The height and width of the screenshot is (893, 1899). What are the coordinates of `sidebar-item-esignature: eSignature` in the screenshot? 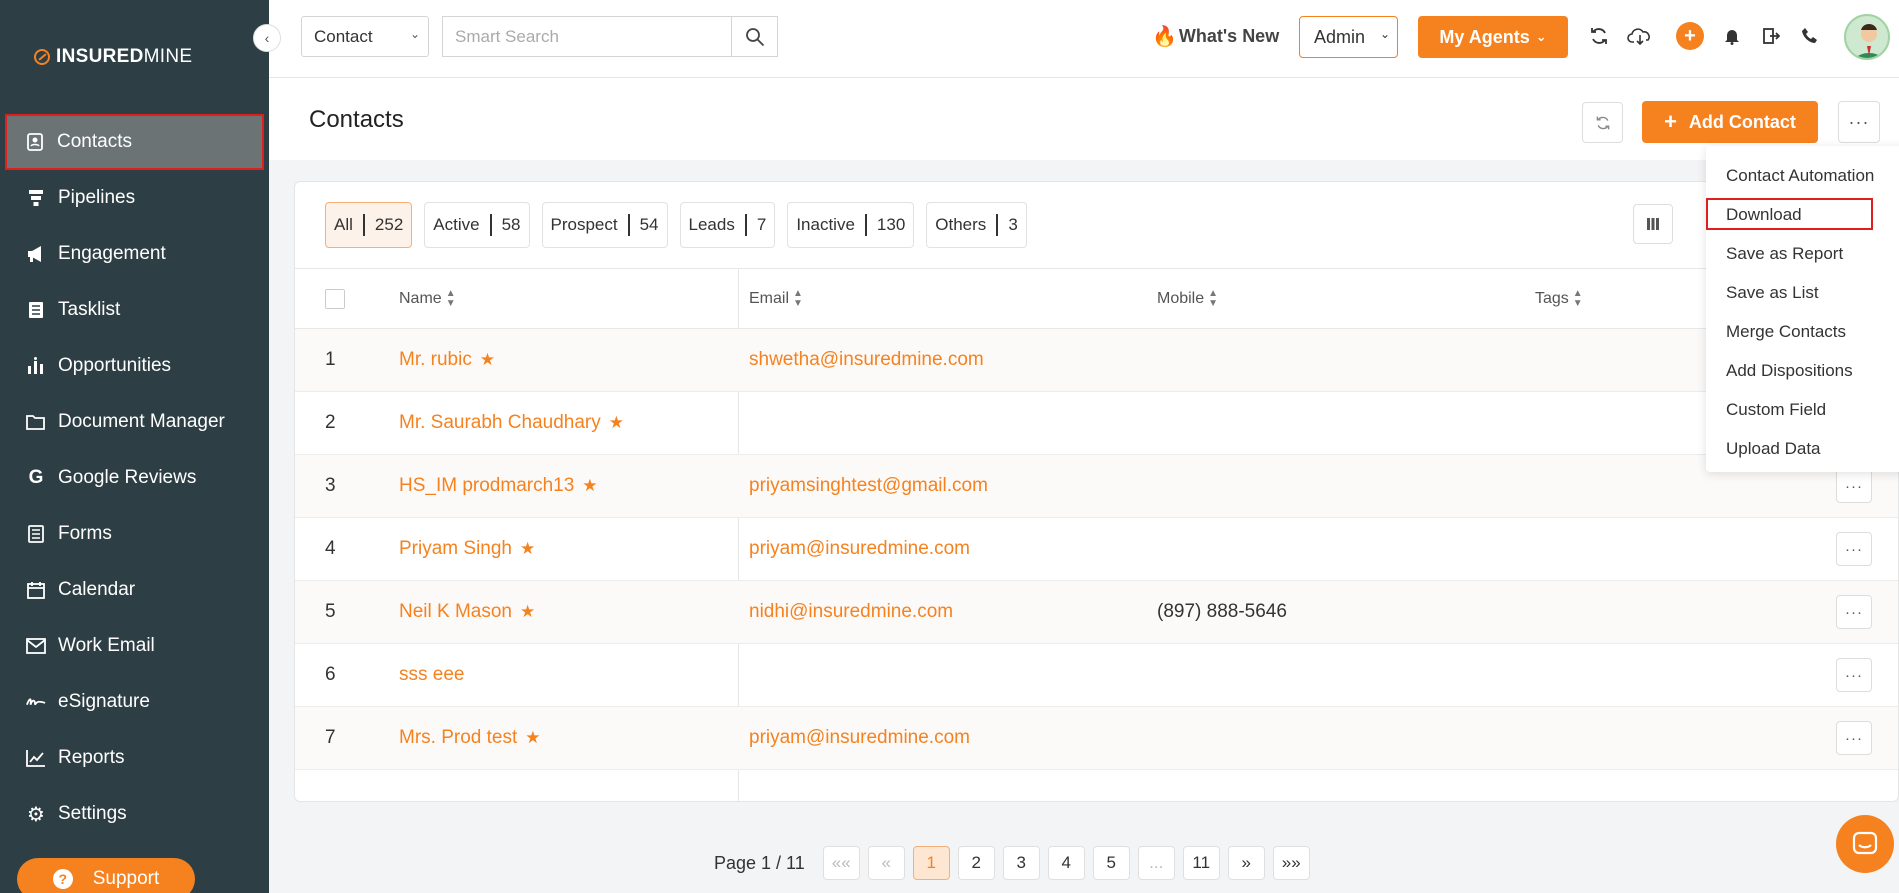 It's located at (134, 702).